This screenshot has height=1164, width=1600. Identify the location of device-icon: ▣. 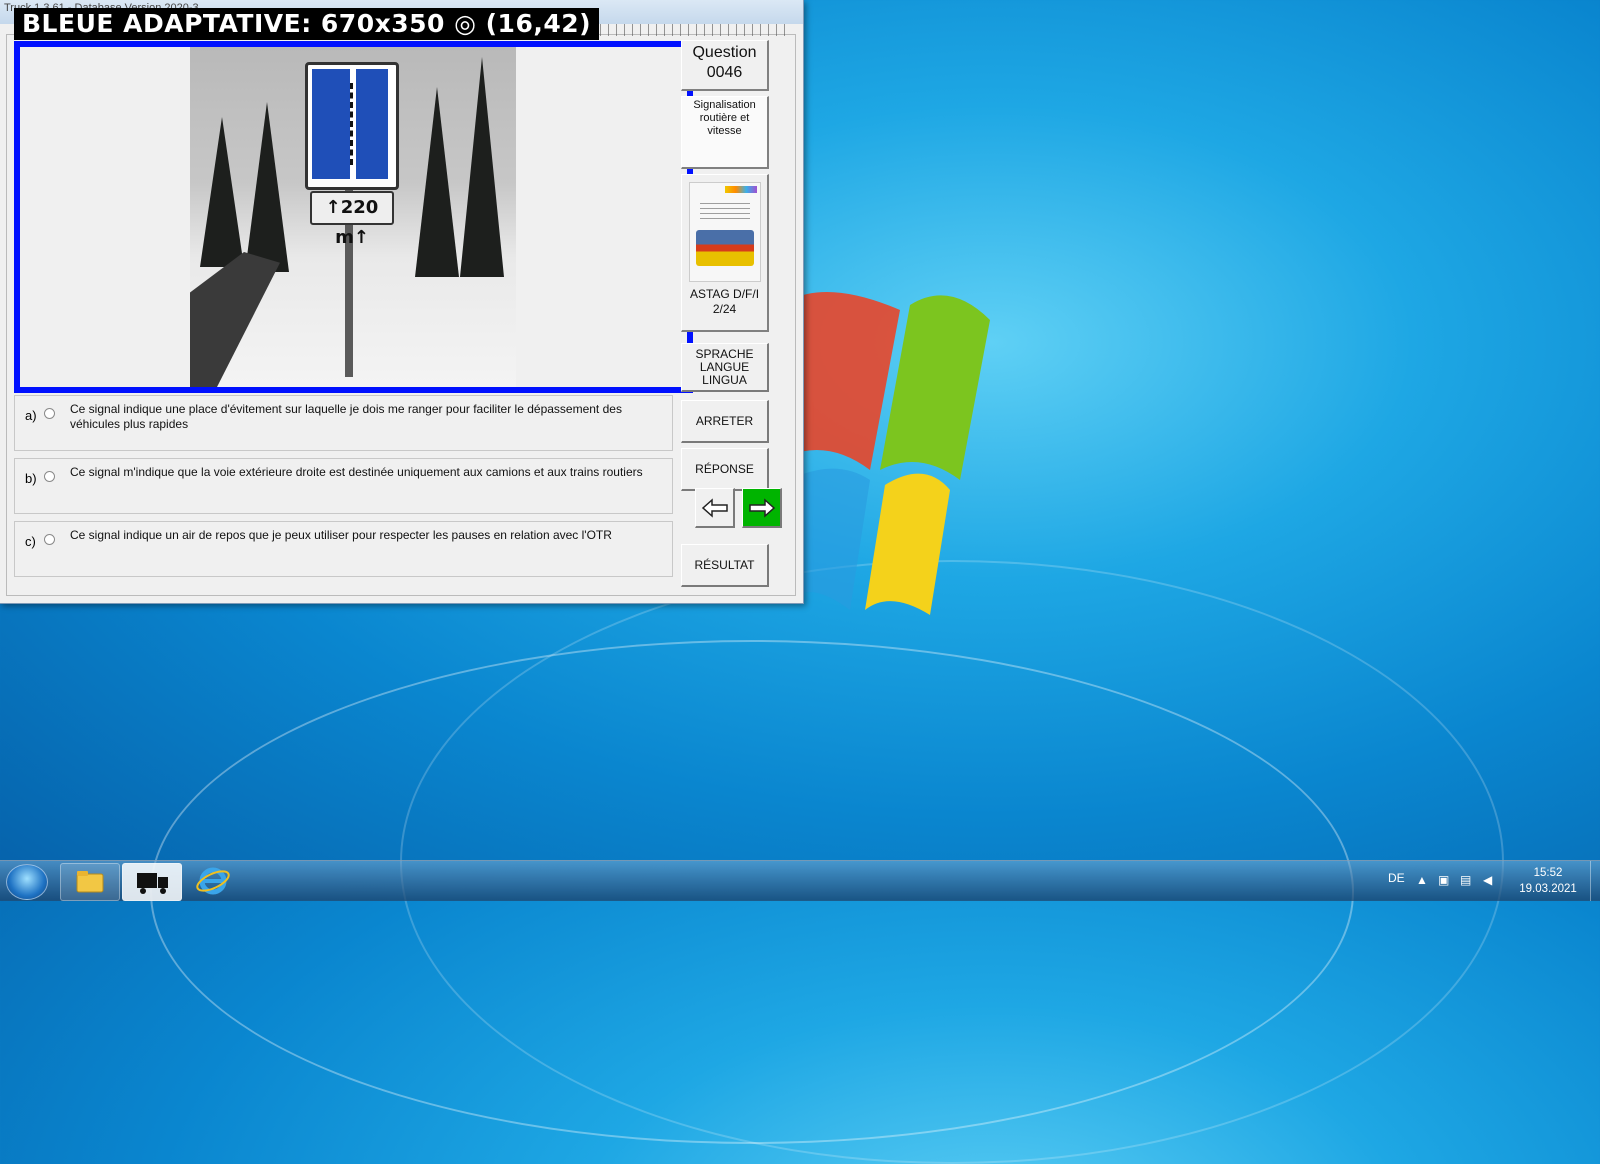
(1444, 880).